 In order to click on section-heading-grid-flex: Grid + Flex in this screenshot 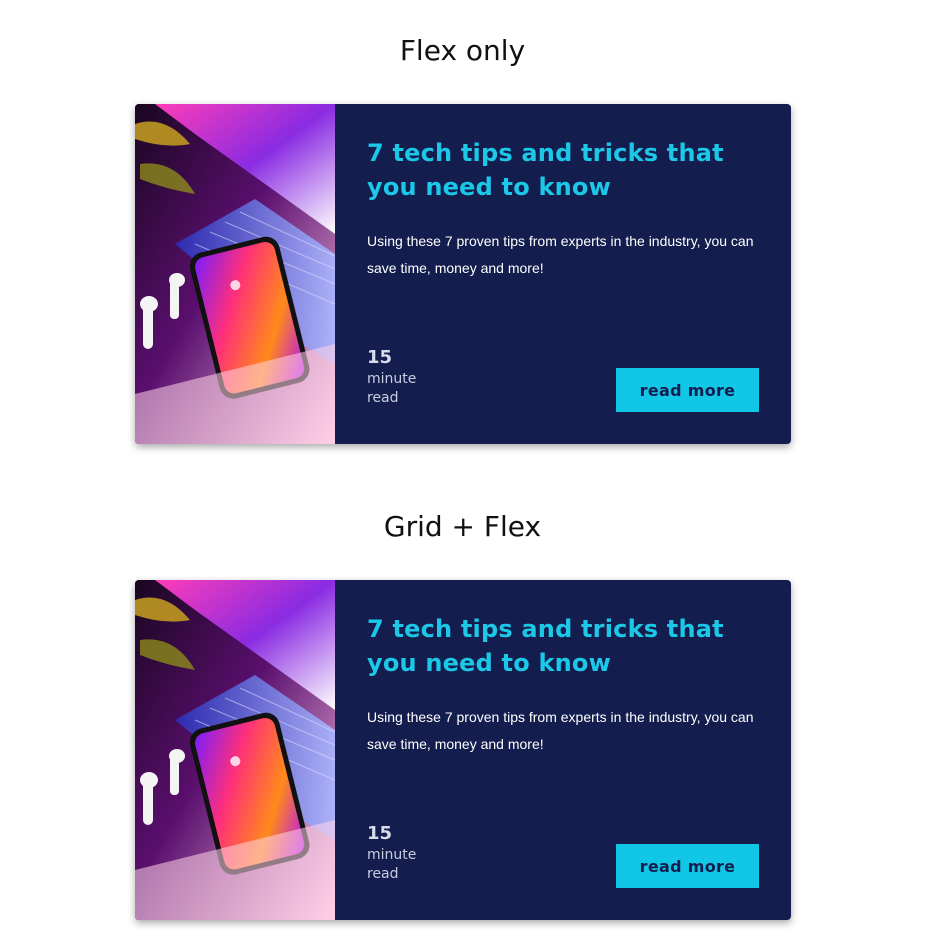, I will do `click(462, 526)`.